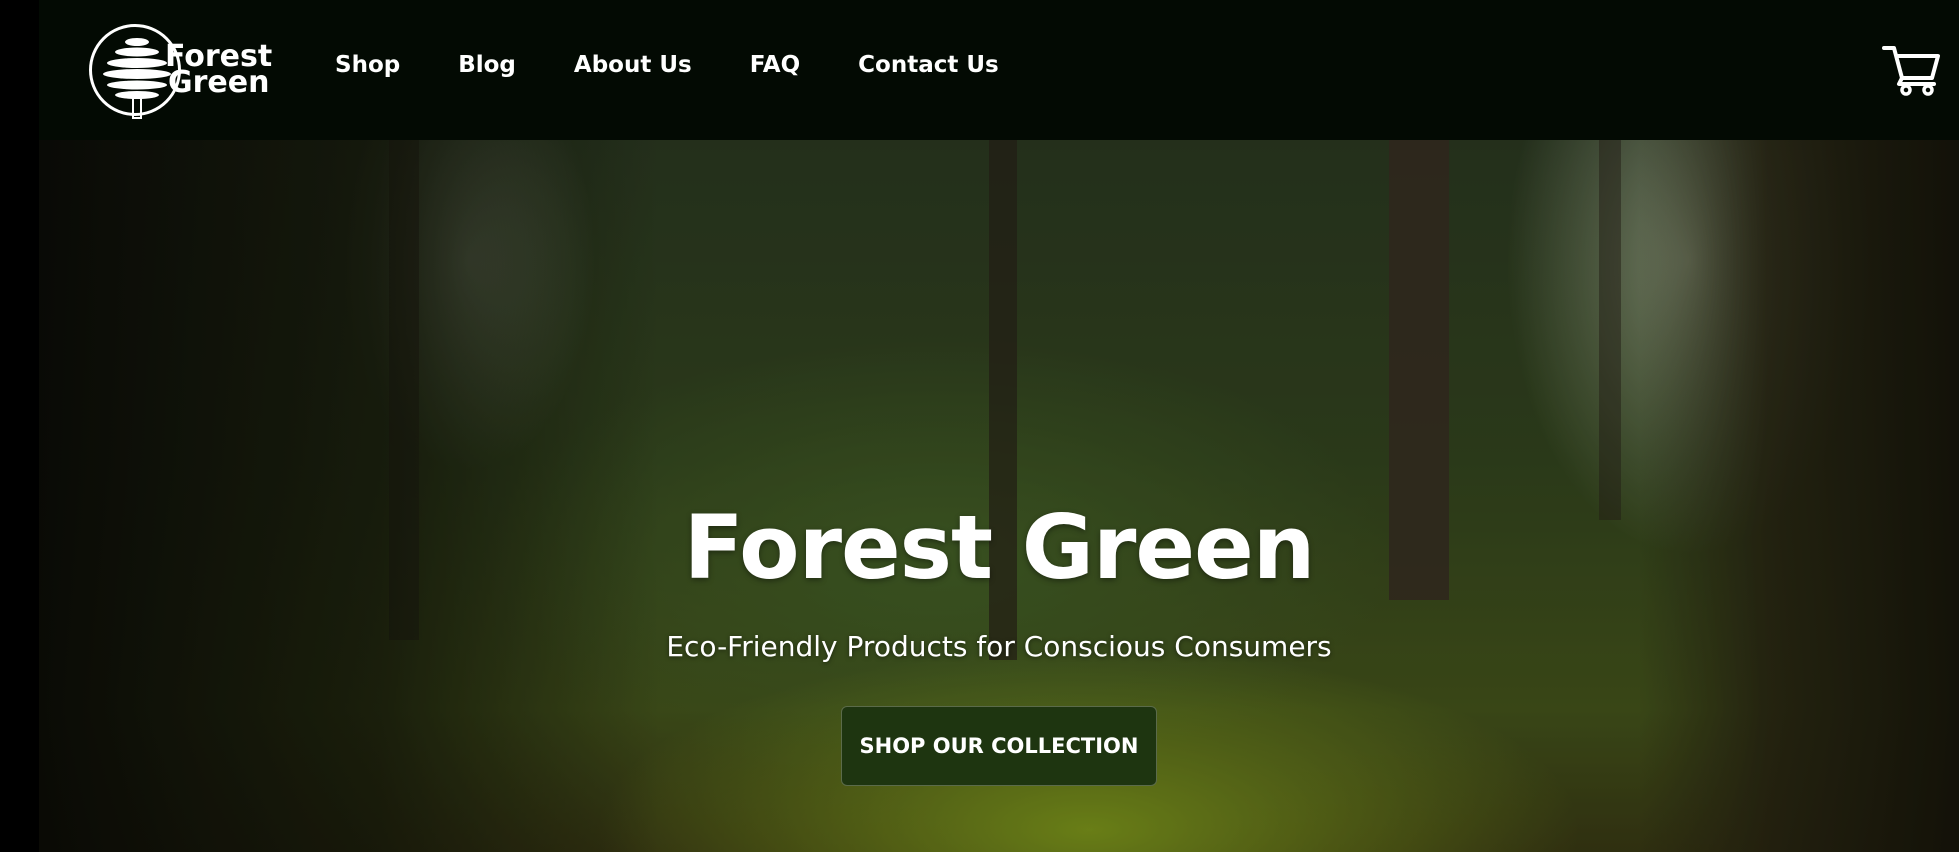 The width and height of the screenshot is (1959, 852). Describe the element at coordinates (999, 746) in the screenshot. I see `shop-collection-button: SHOP OUR COLLECTION` at that location.